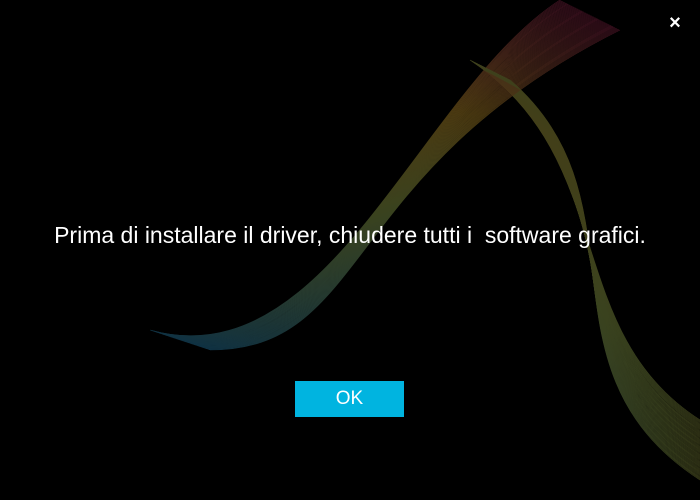 This screenshot has width=700, height=500. I want to click on close-icon: ×, so click(675, 23).